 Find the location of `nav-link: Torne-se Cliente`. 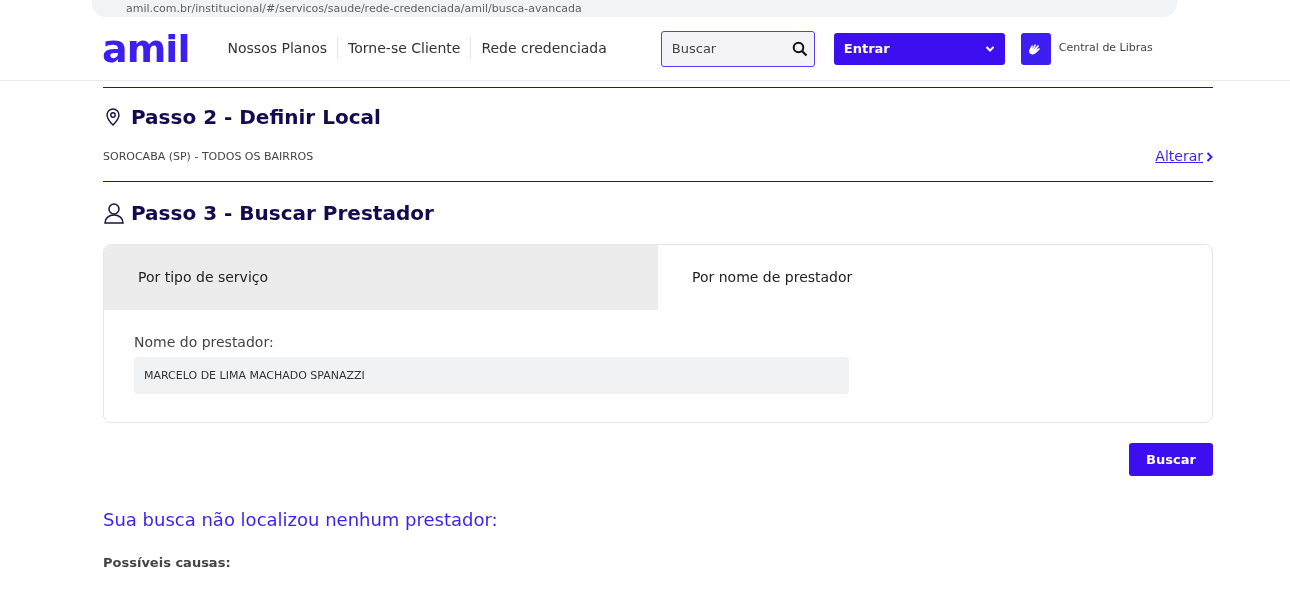

nav-link: Torne-se Cliente is located at coordinates (404, 48).